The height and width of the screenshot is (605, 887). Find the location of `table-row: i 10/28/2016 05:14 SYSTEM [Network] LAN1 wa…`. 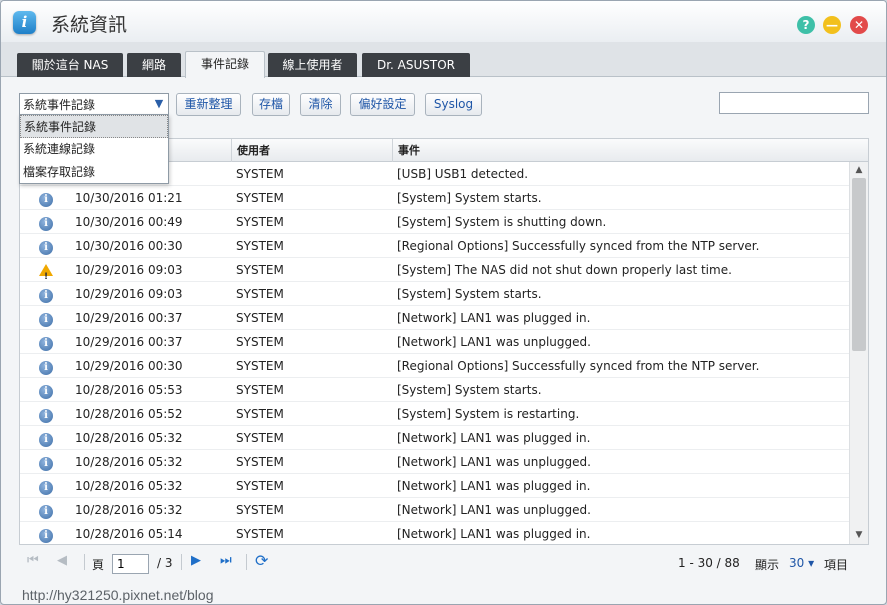

table-row: i 10/28/2016 05:14 SYSTEM [Network] LAN1 wa… is located at coordinates (434, 533).